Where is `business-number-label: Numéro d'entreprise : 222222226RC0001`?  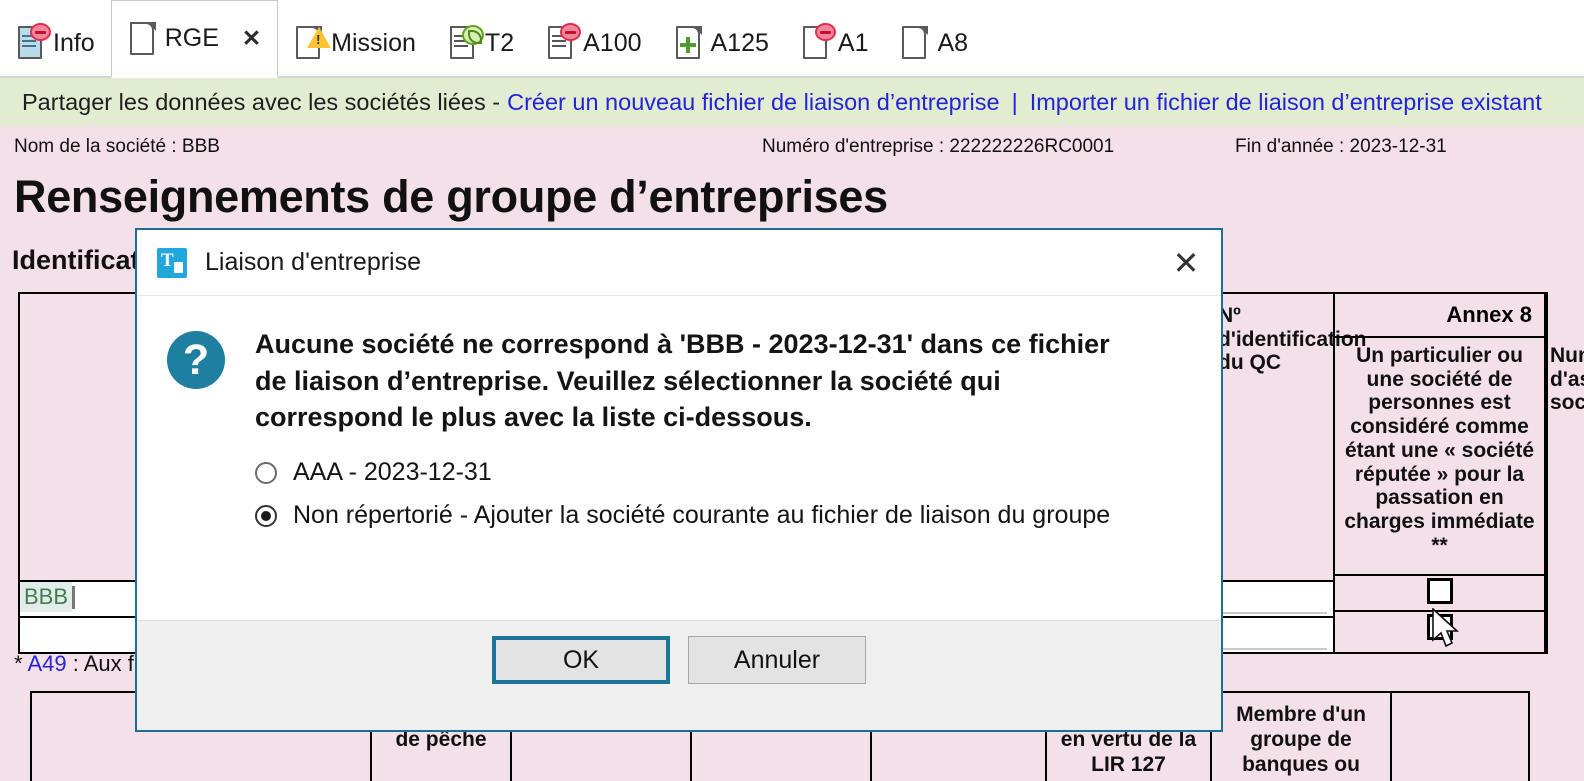 business-number-label: Numéro d'entreprise : 222222226RC0001 is located at coordinates (938, 146).